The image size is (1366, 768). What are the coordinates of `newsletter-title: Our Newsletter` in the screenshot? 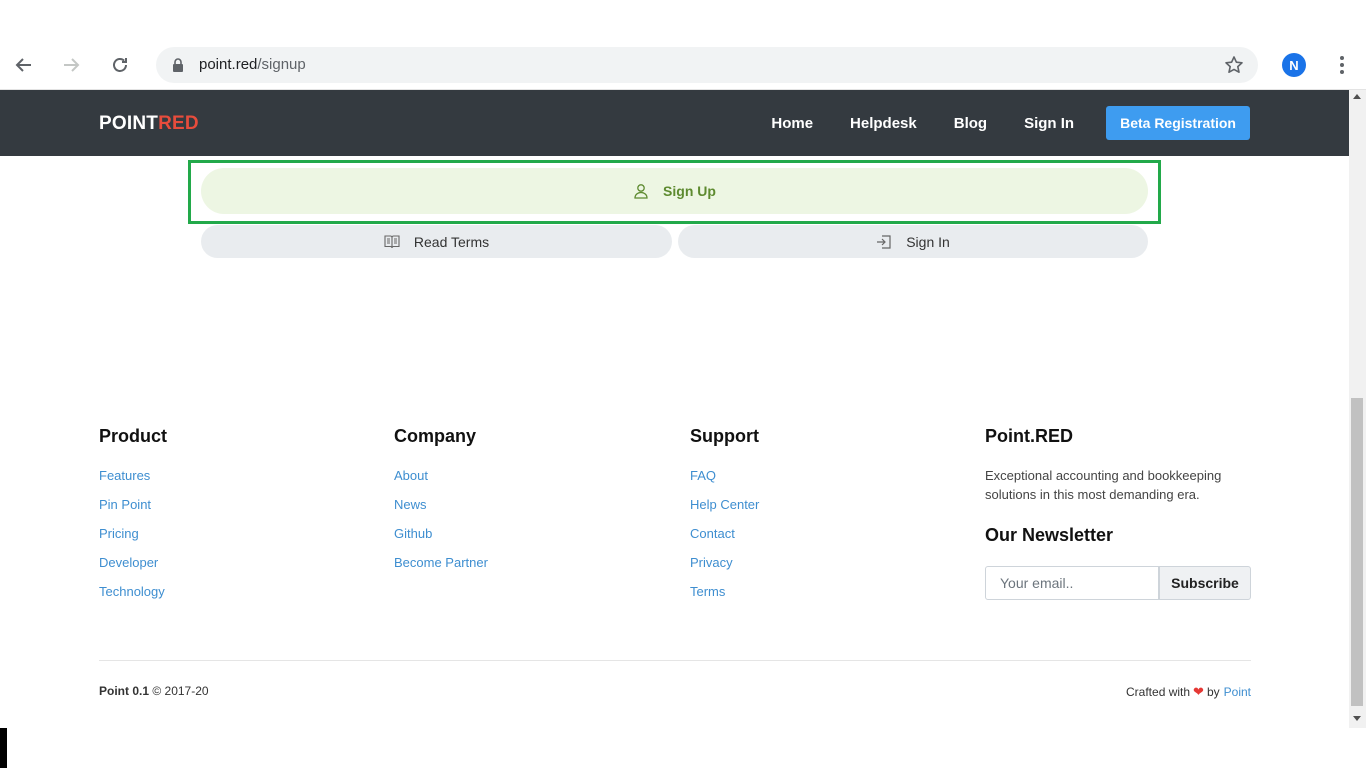 It's located at (1049, 535).